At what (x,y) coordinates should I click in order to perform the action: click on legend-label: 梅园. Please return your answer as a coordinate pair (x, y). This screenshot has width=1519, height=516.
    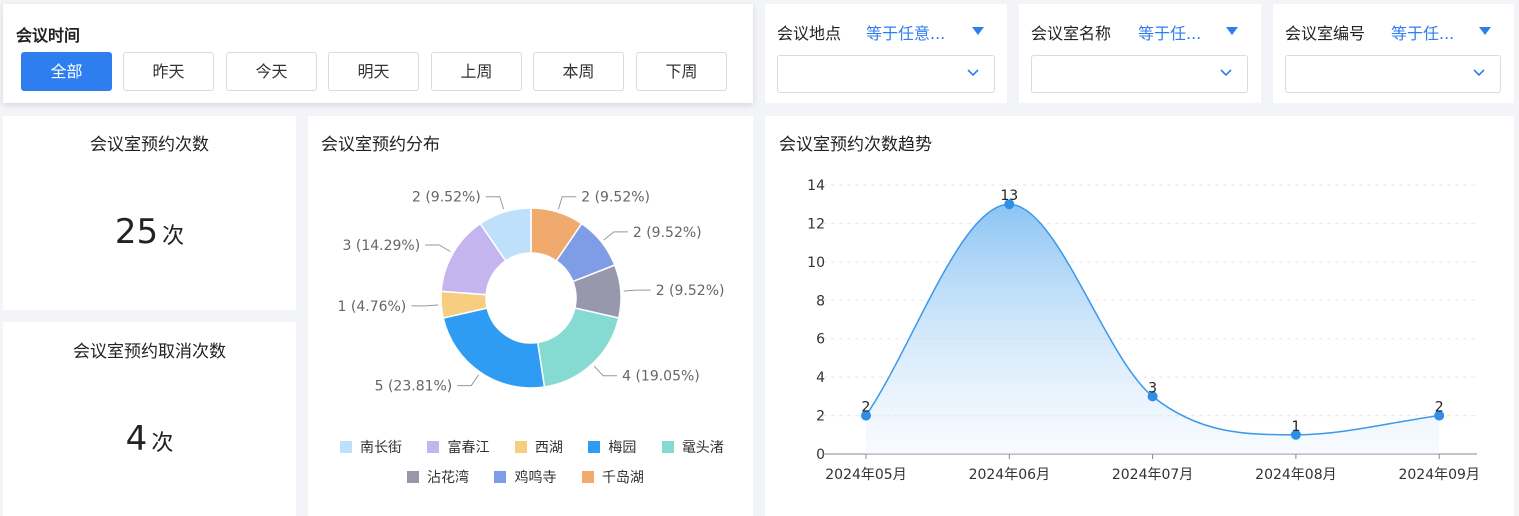
    Looking at the image, I should click on (622, 448).